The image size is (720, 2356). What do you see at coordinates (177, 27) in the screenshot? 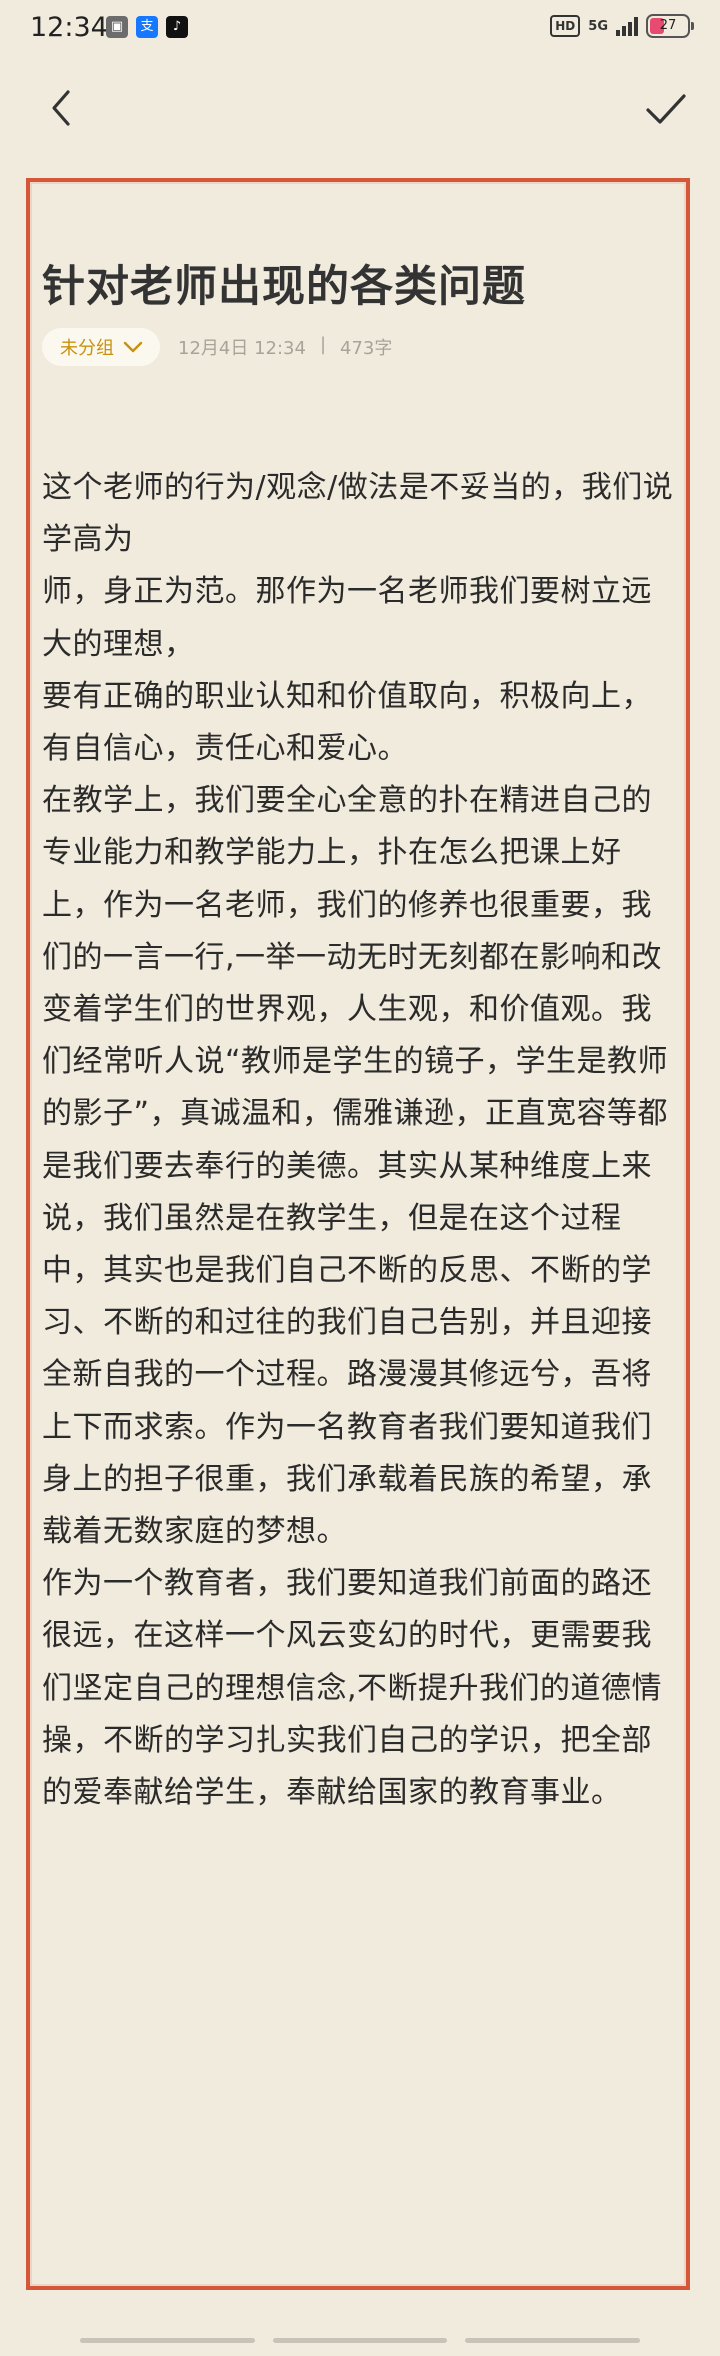
I see `tiktok-icon: ♪` at bounding box center [177, 27].